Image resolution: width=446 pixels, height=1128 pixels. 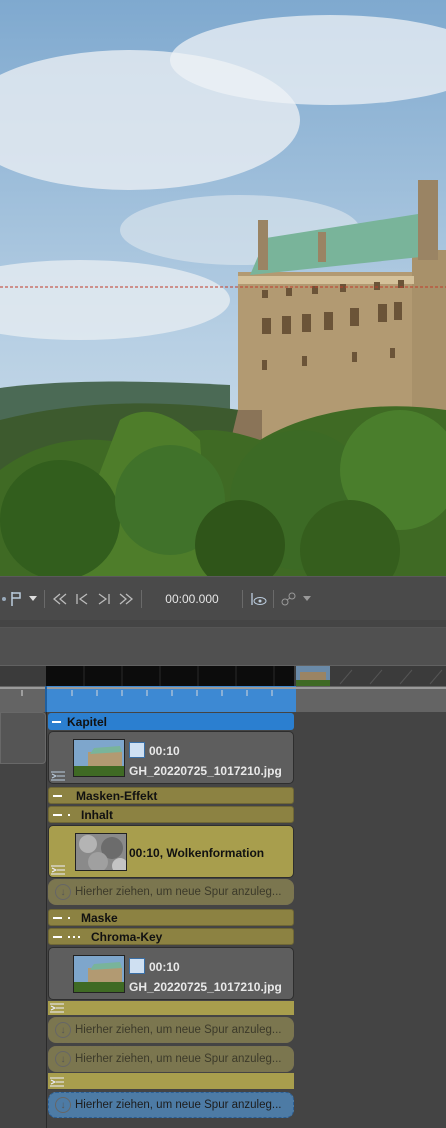 I want to click on timeline-overview-strip, so click(x=223, y=676).